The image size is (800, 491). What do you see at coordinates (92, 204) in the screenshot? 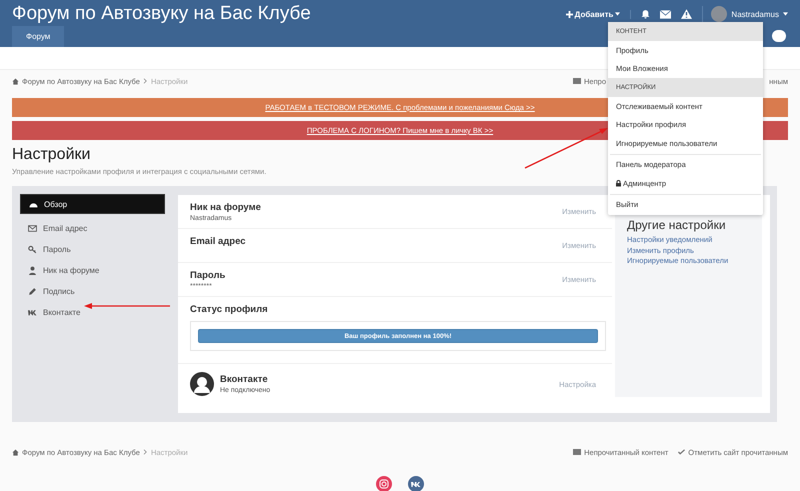
I see `sidebar-item: Обзор` at bounding box center [92, 204].